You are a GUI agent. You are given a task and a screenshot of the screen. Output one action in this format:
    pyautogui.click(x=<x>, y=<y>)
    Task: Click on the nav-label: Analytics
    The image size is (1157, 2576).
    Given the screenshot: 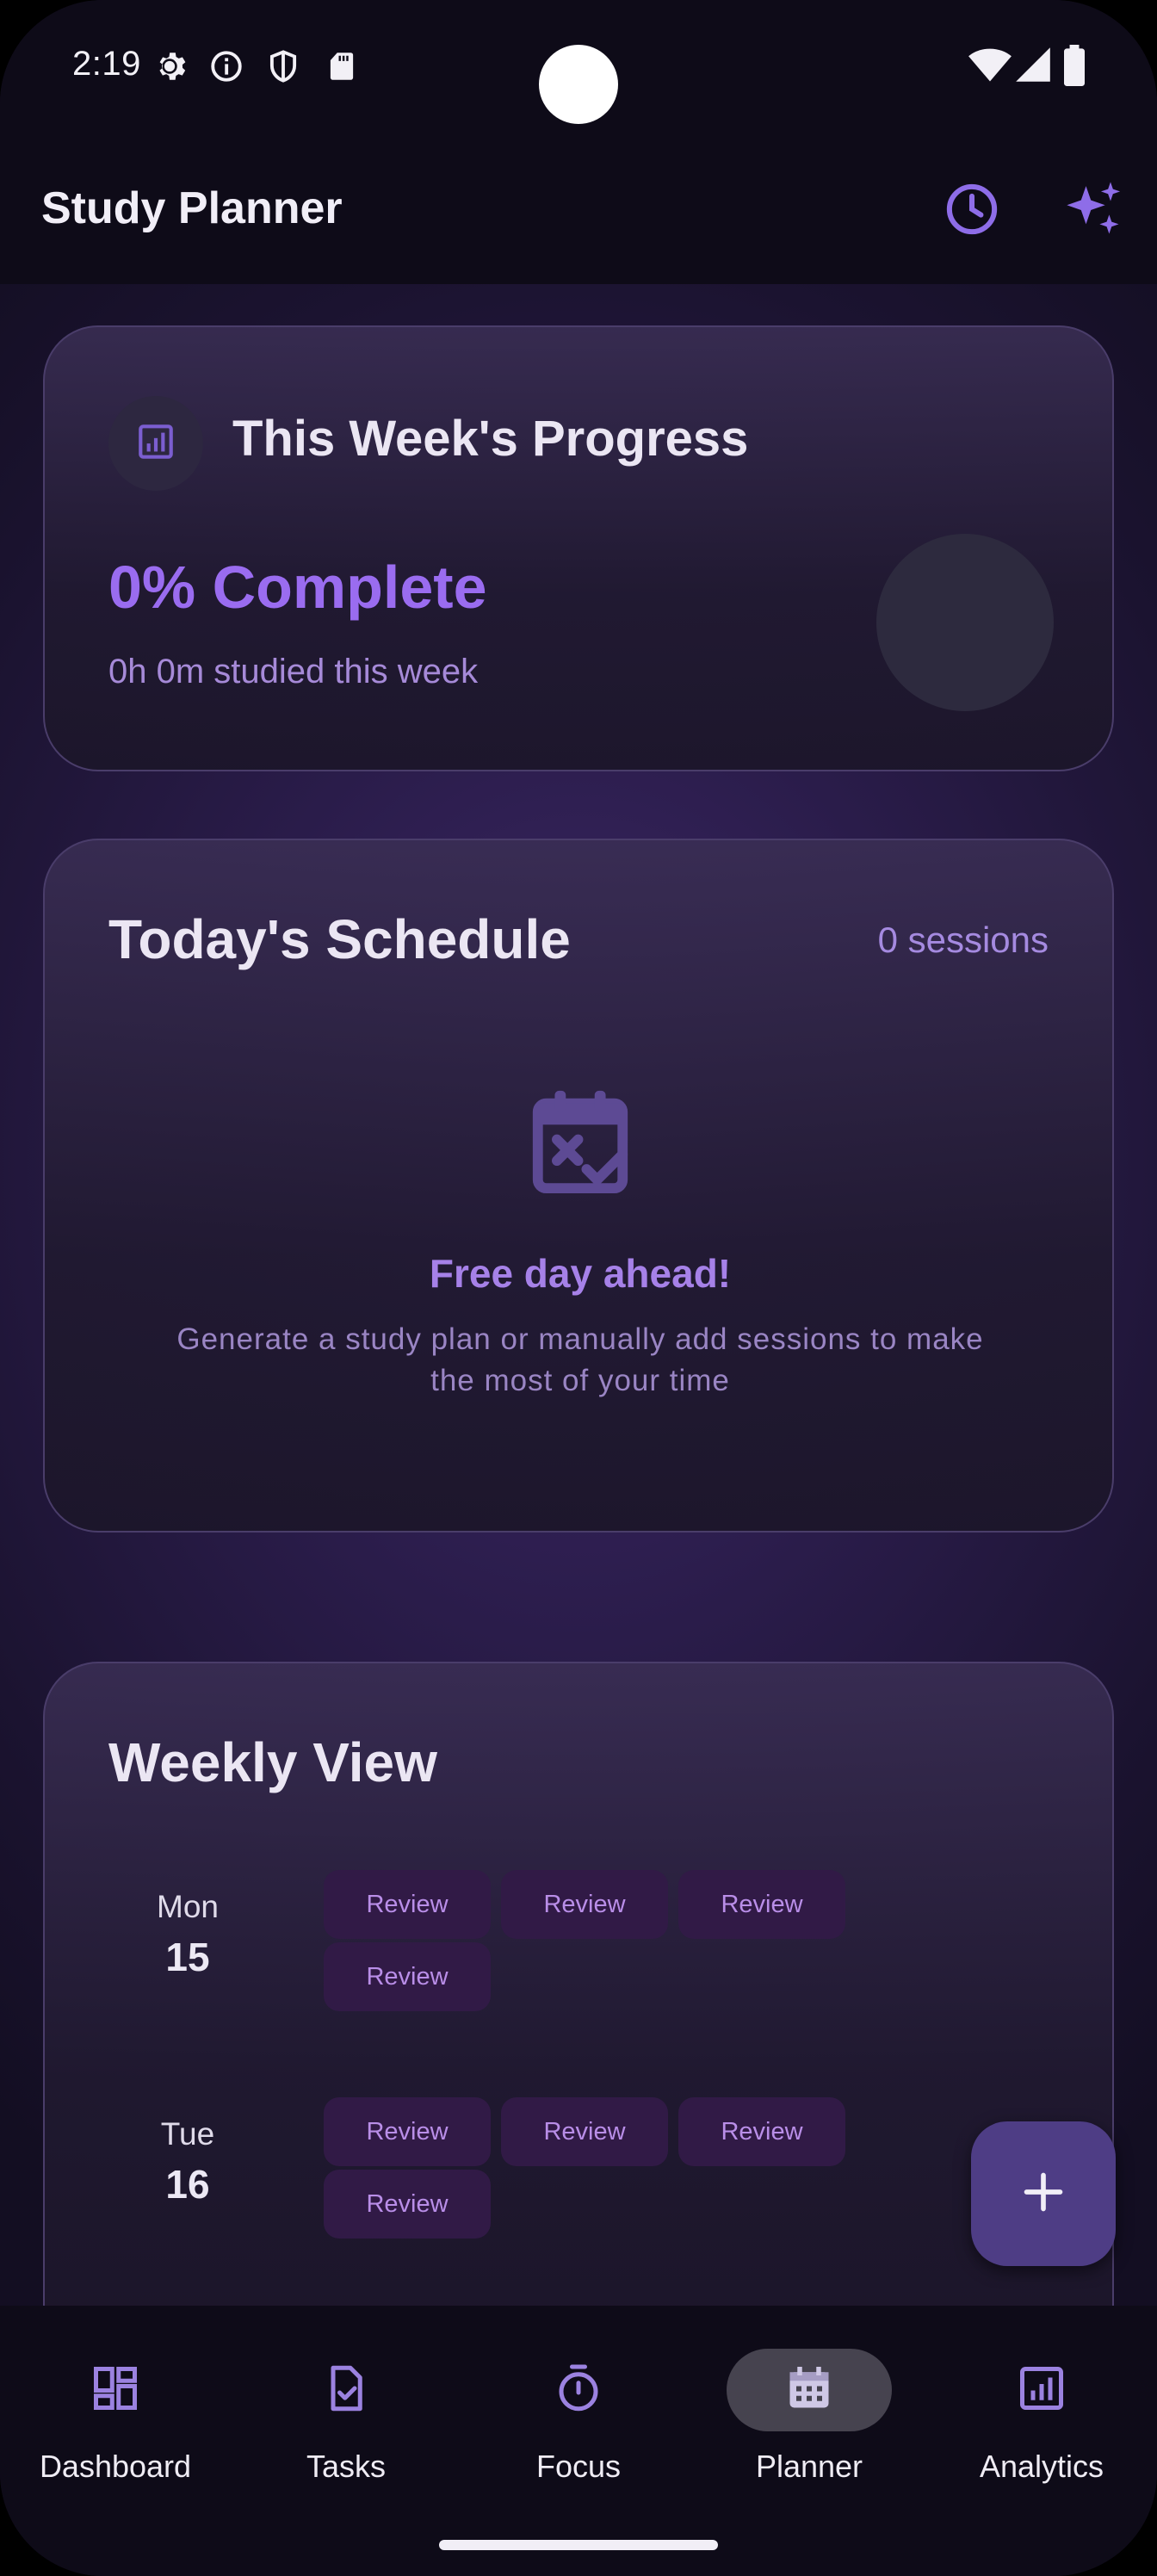 What is the action you would take?
    pyautogui.click(x=1042, y=2467)
    